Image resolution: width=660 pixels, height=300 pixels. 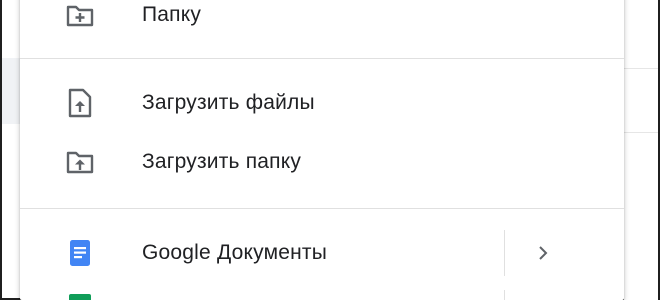 What do you see at coordinates (322, 296) in the screenshot?
I see `menu-item-google-sheets` at bounding box center [322, 296].